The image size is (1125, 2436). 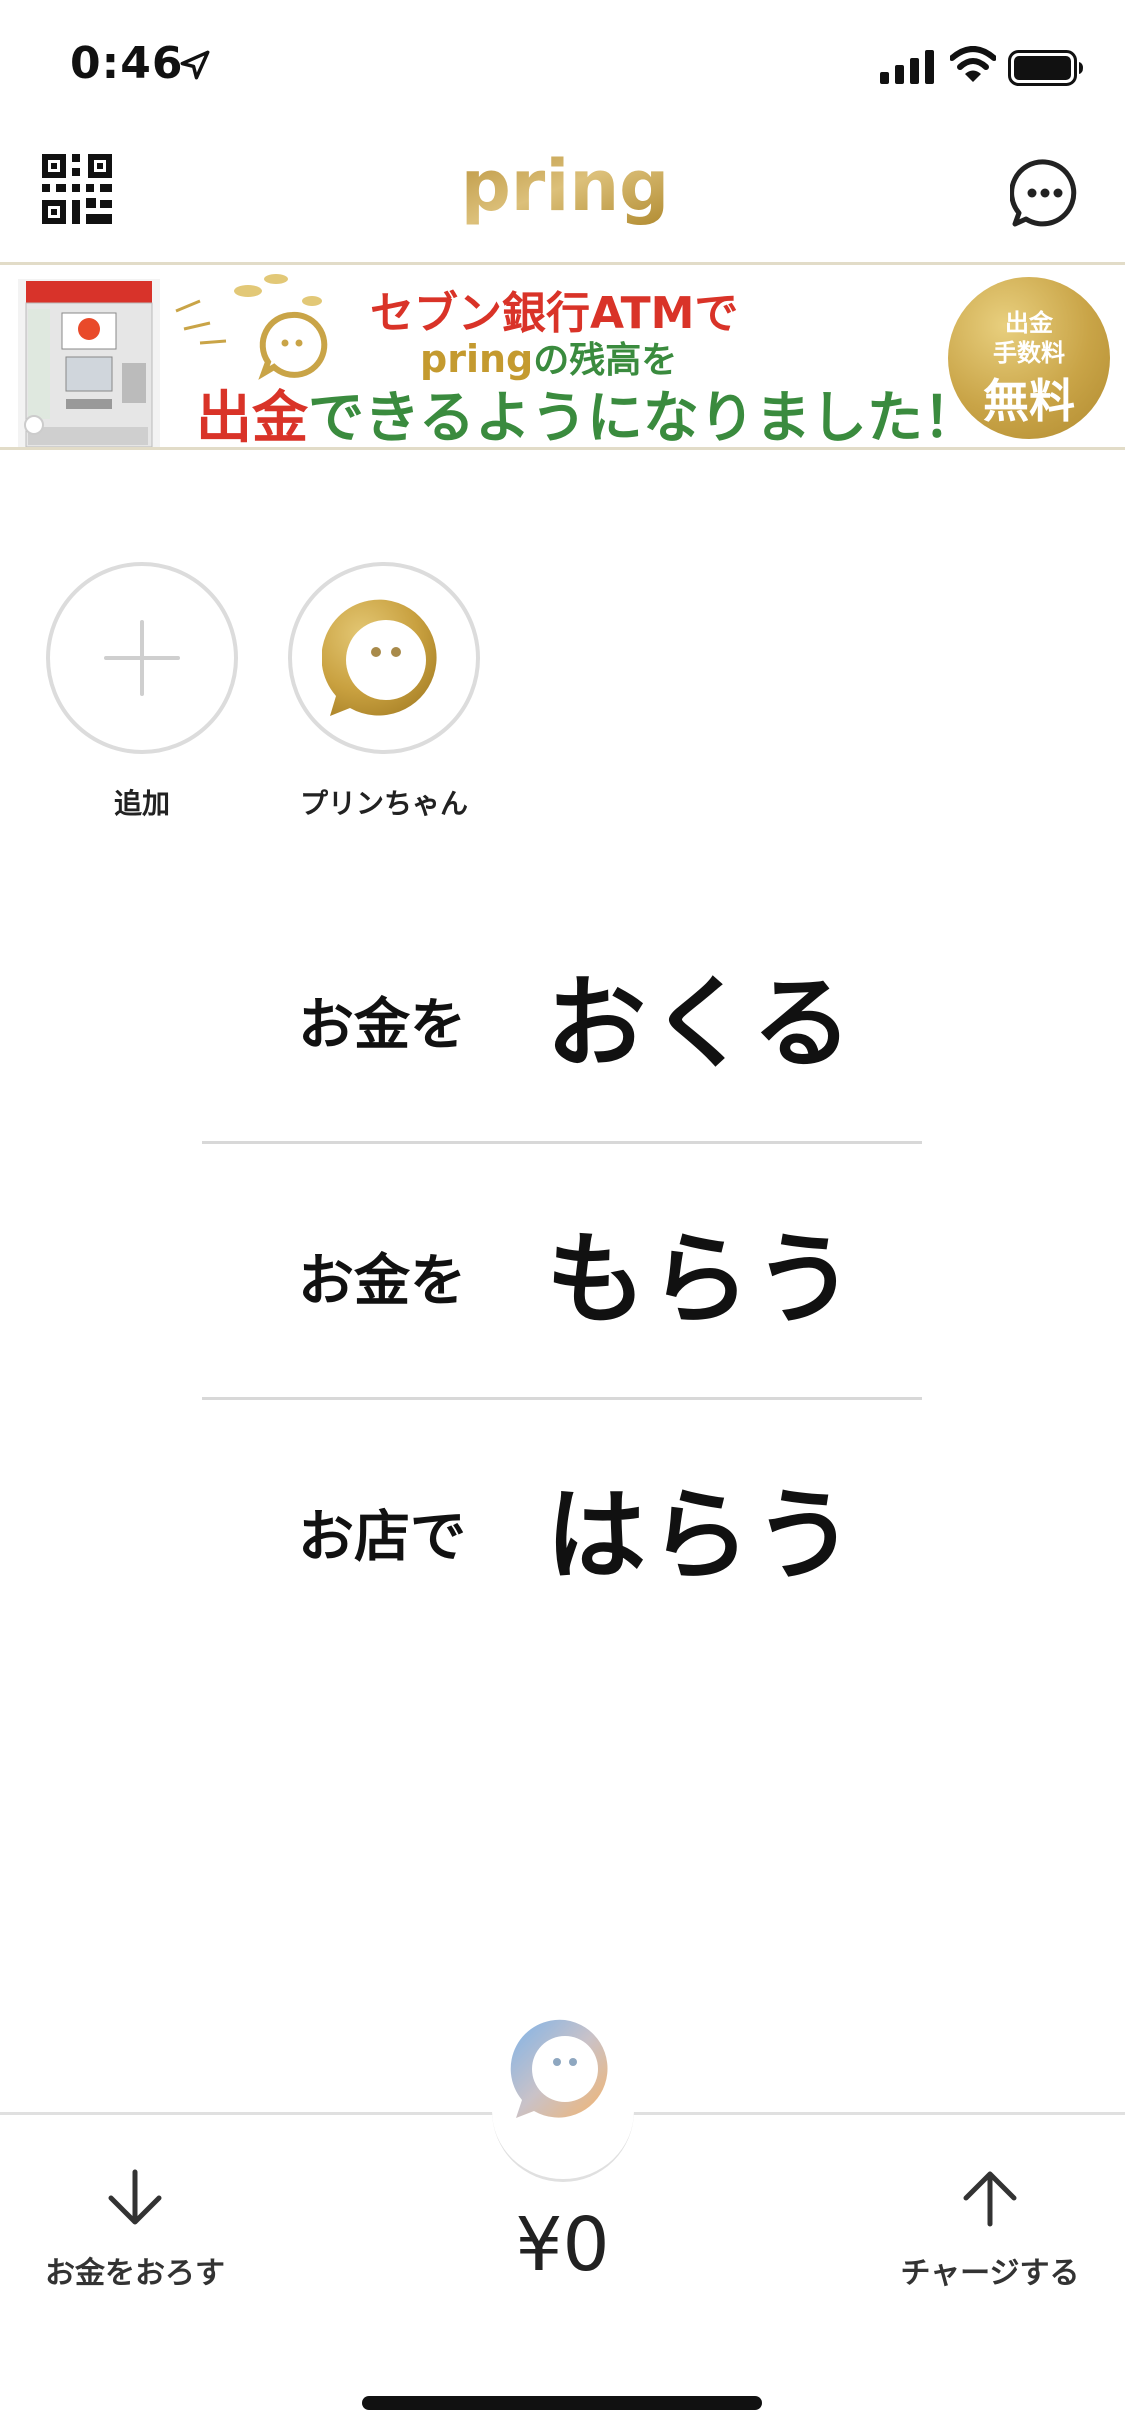 I want to click on pudding-mascot-avatar, so click(x=379, y=657).